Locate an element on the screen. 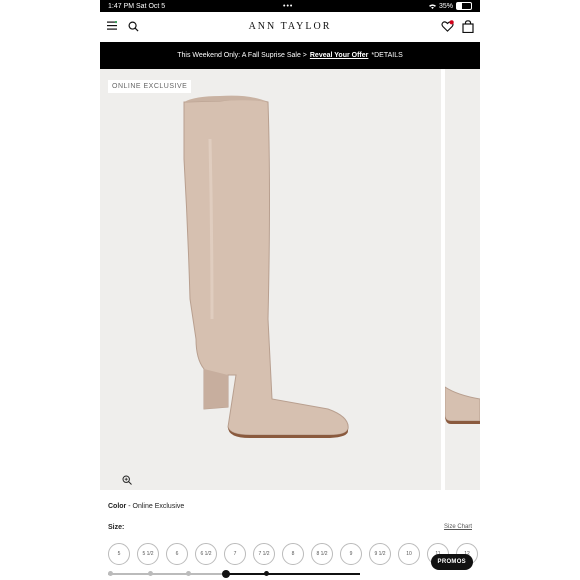 The image size is (580, 580). wishlist-heart-icon is located at coordinates (447, 26).